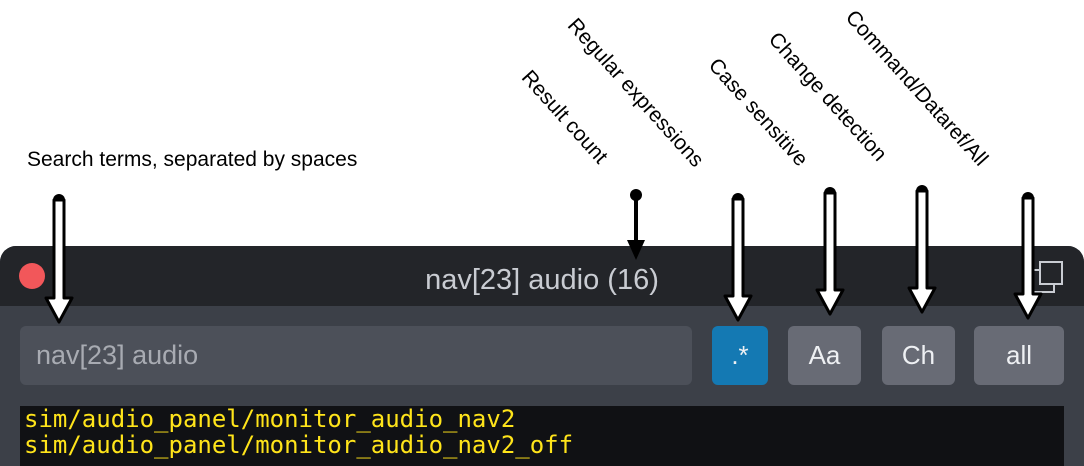  Describe the element at coordinates (192, 159) in the screenshot. I see `annotation-search-terms: Search terms, separated by spaces` at that location.